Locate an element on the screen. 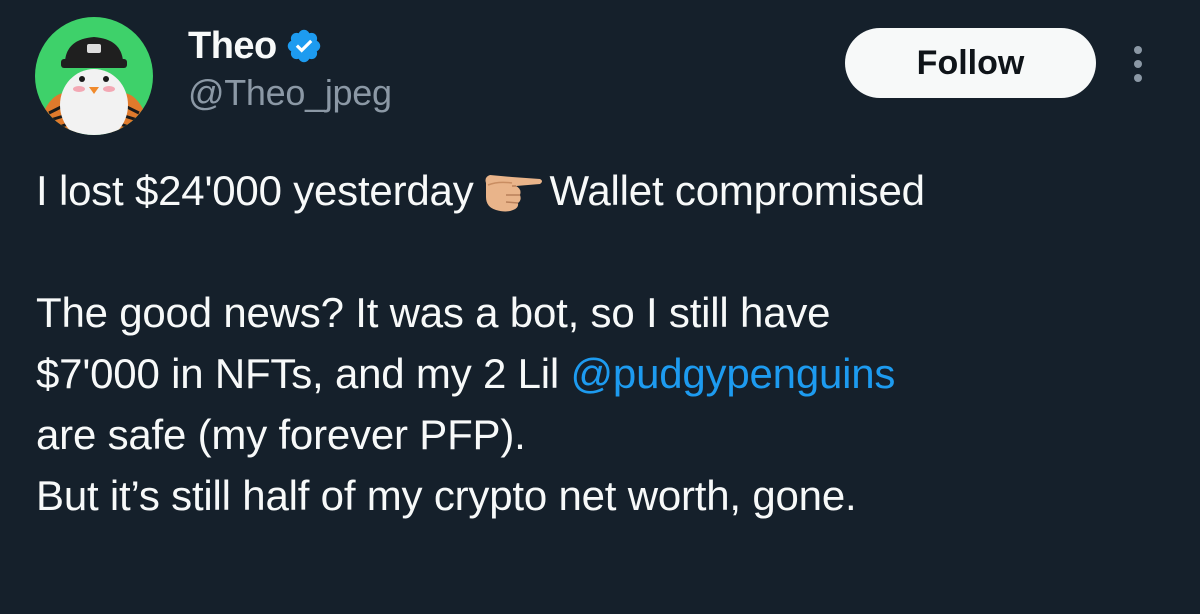  tweet-text-segment: $7'000 in NFTs, and my 2 Lil is located at coordinates (303, 373).